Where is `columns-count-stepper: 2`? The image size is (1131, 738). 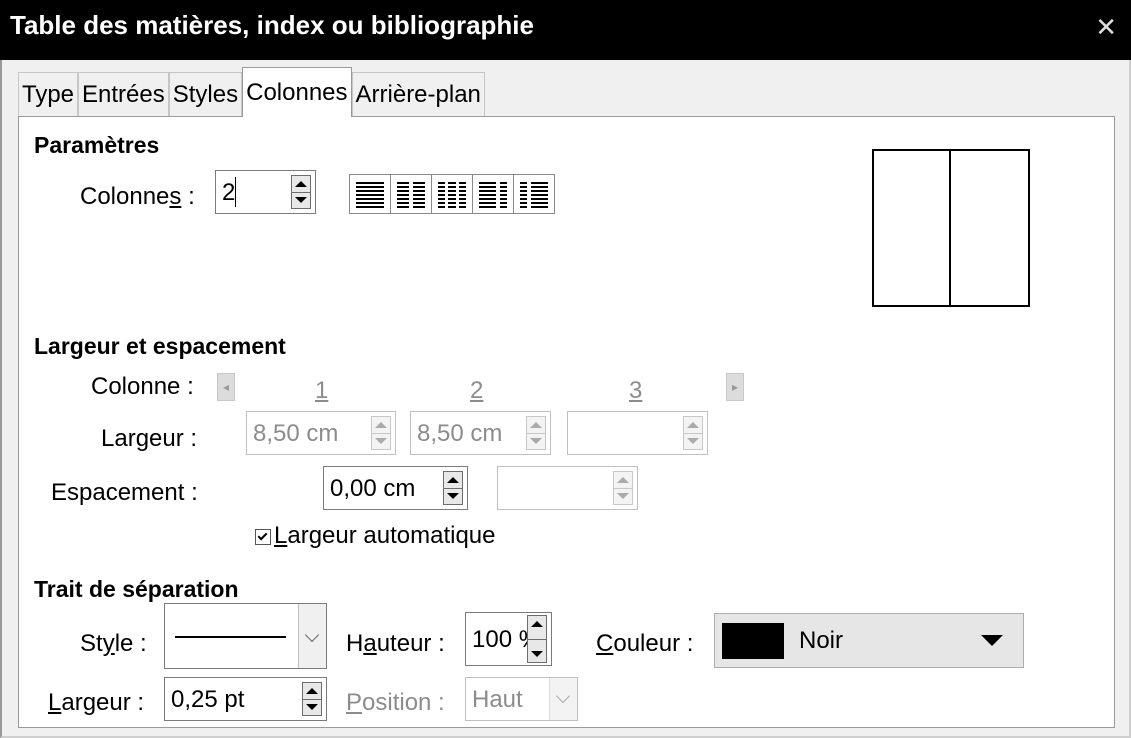 columns-count-stepper: 2 is located at coordinates (265, 192).